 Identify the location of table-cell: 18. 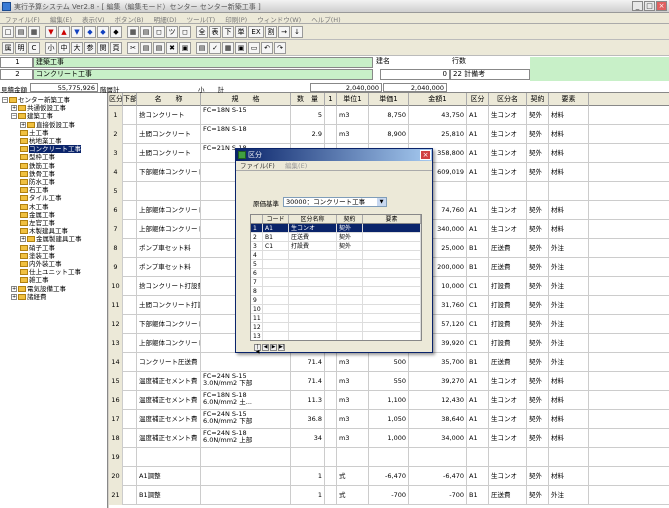
(116, 438).